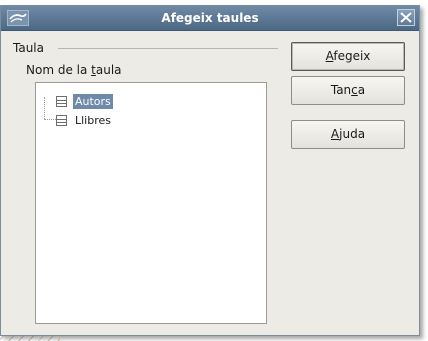 This screenshot has height=341, width=428. Describe the element at coordinates (361, 90) in the screenshot. I see `close-button-label: a` at that location.